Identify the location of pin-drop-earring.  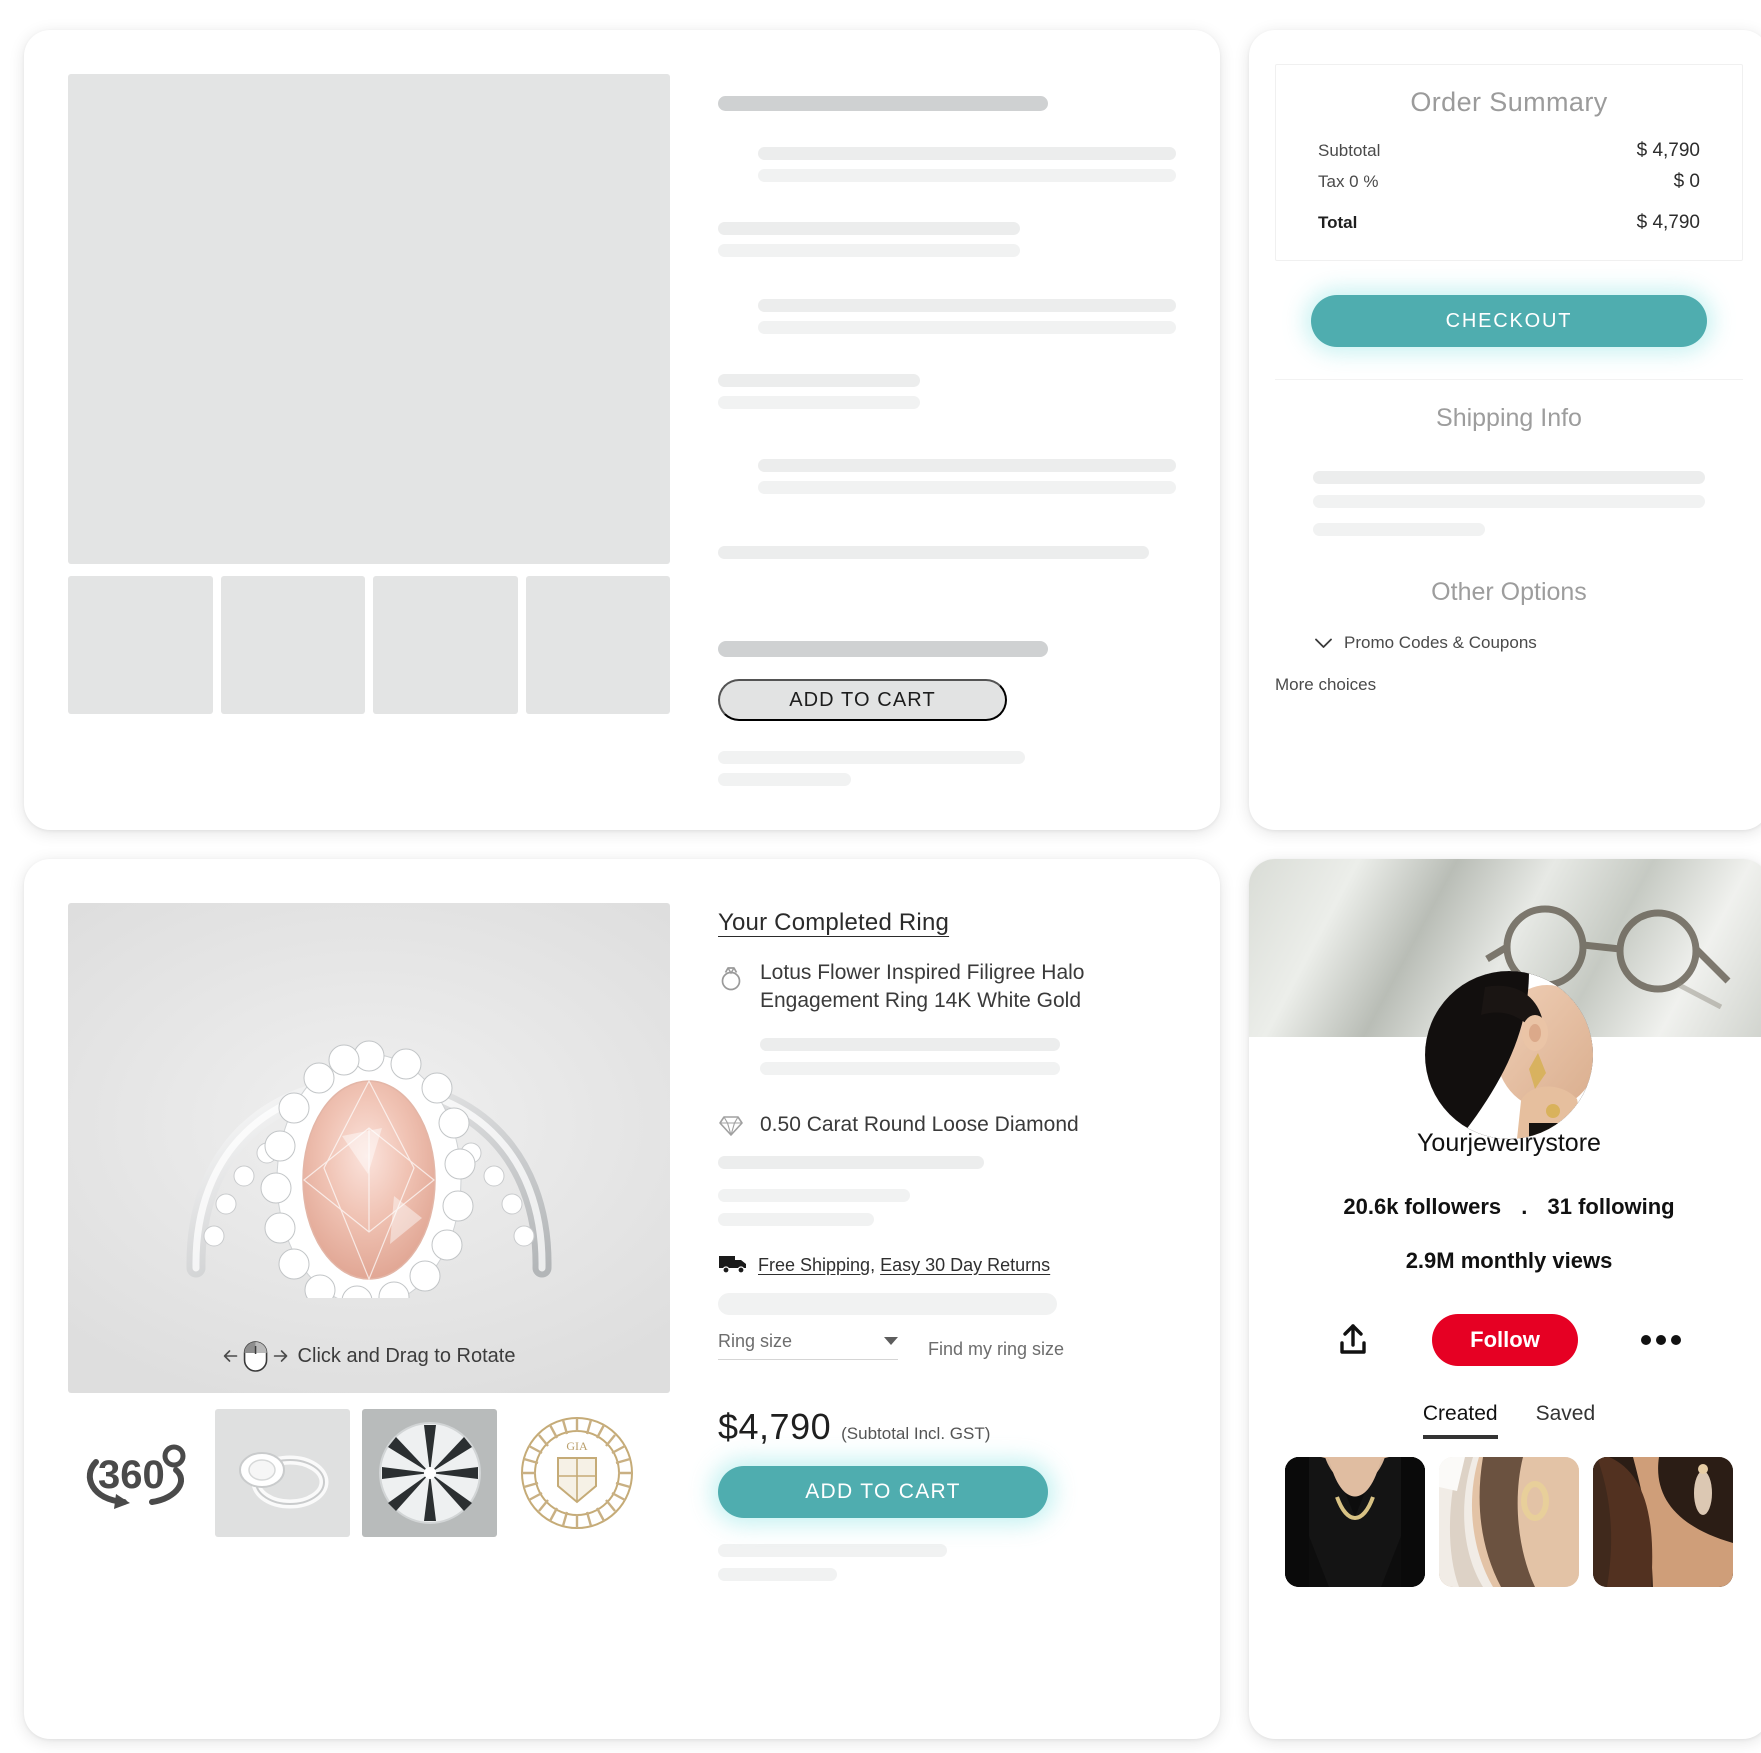
(1663, 1522).